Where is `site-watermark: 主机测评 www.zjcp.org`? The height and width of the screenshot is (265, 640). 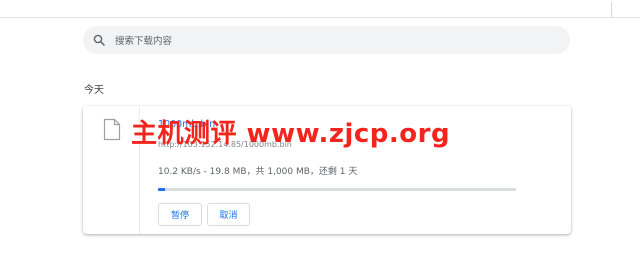 site-watermark: 主机测评 www.zjcp.org is located at coordinates (291, 134).